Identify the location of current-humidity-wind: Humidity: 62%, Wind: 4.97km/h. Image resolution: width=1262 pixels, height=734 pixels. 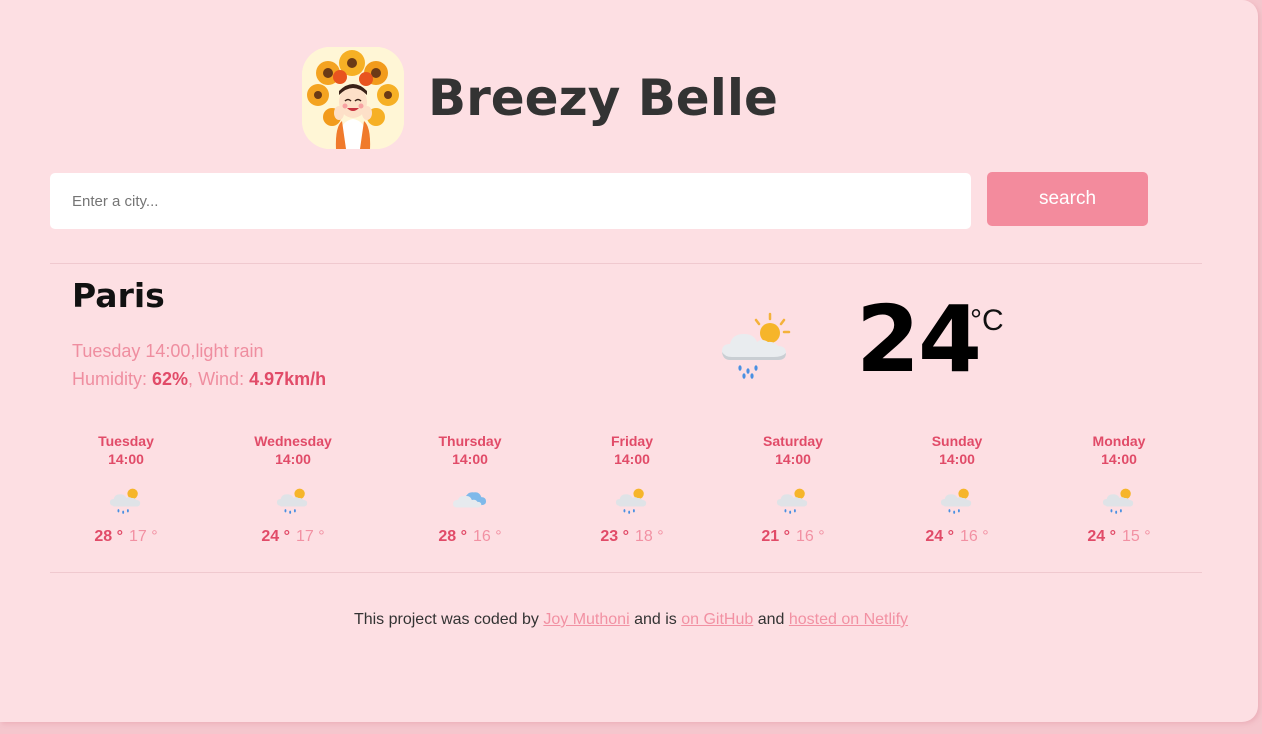
(199, 379).